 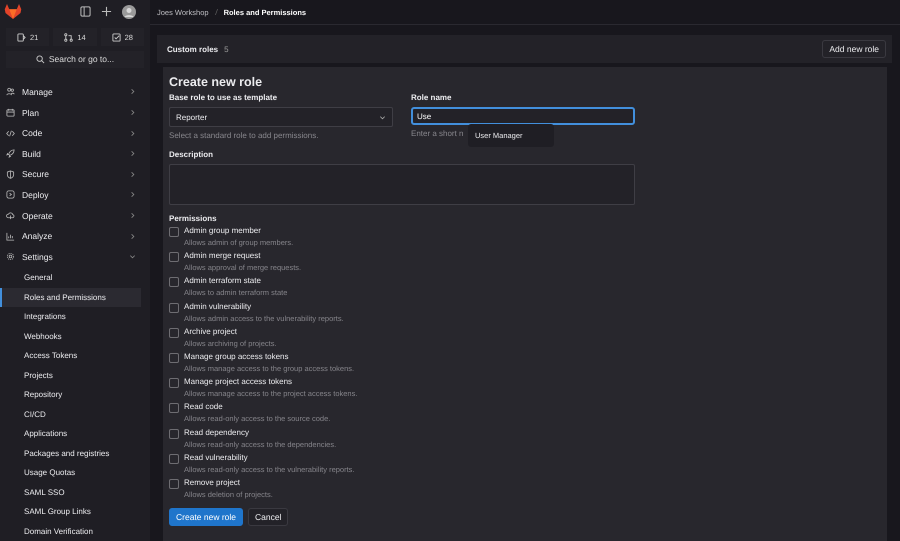 I want to click on nav-item: Build, so click(x=75, y=153).